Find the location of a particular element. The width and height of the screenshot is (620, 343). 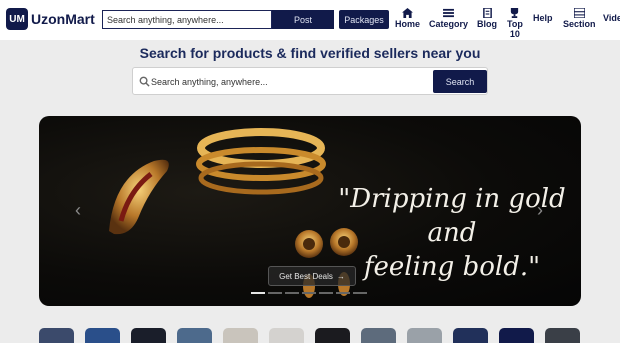

logo-badge: UM is located at coordinates (17, 19).